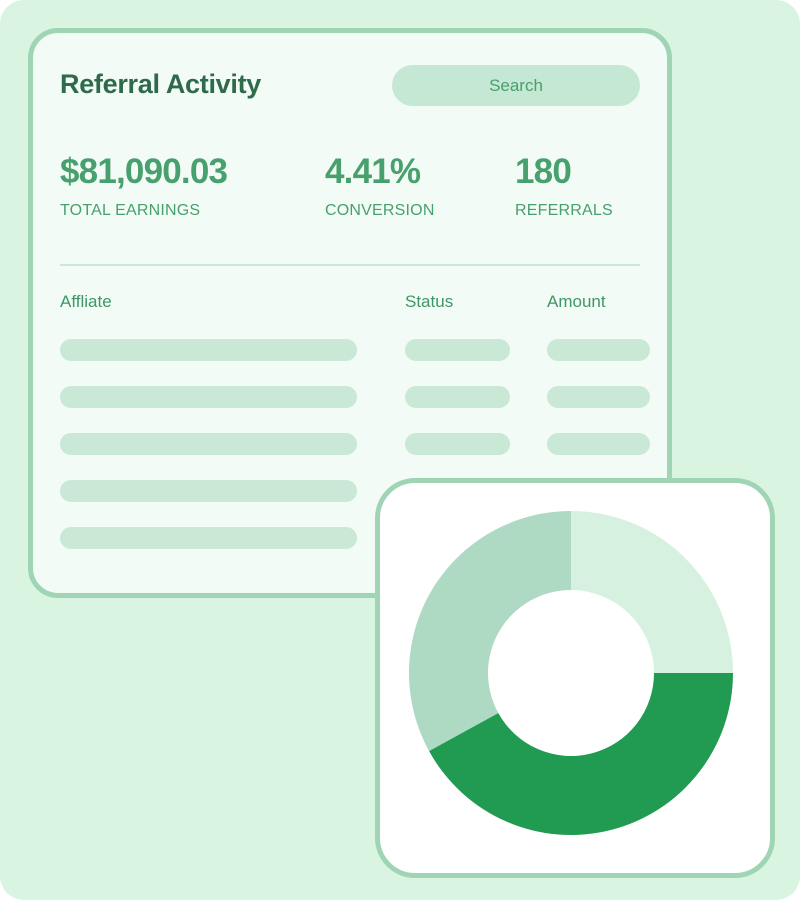 This screenshot has height=900, width=800. What do you see at coordinates (380, 210) in the screenshot?
I see `stat-conversion-label: CONVERSION` at bounding box center [380, 210].